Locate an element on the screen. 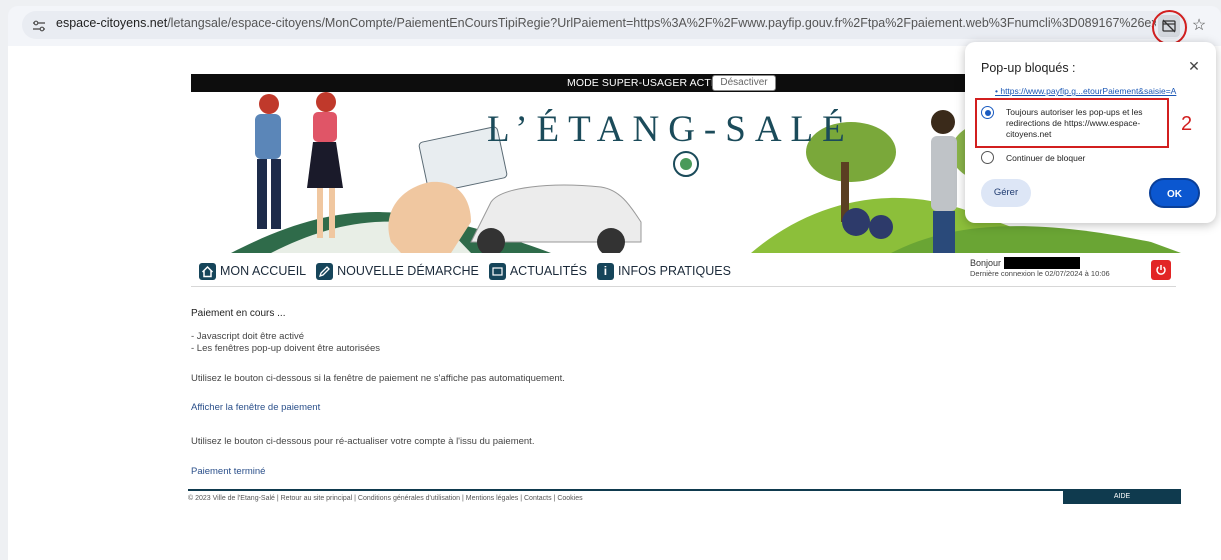 The height and width of the screenshot is (560, 1221). city-title: L’ÉTANG-SALÉ is located at coordinates (670, 129).